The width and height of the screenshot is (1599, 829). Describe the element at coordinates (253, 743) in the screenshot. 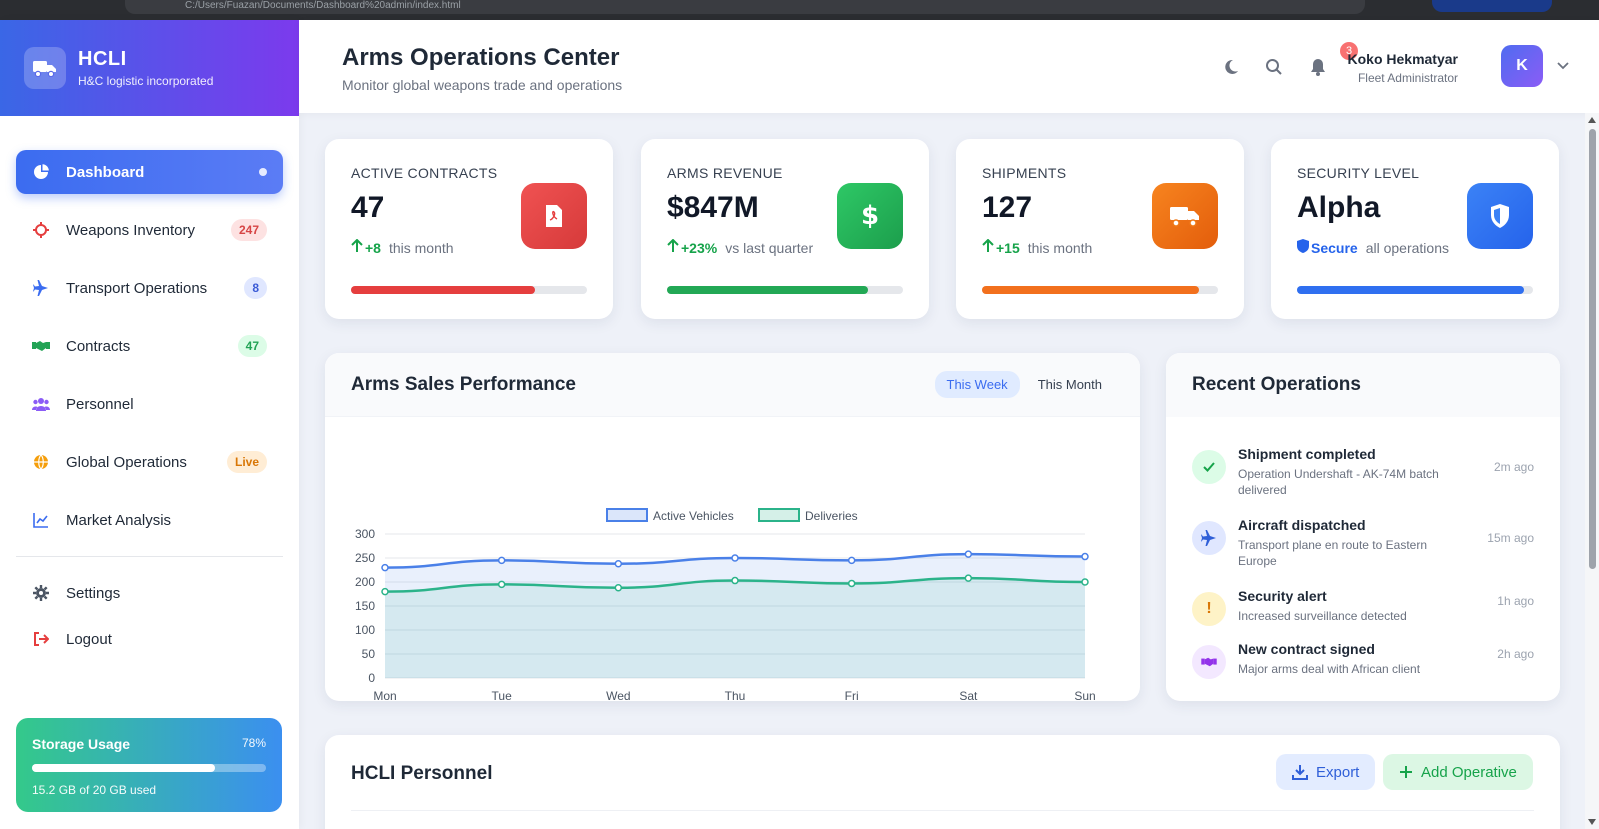

I see `storage-percent: 78%` at that location.